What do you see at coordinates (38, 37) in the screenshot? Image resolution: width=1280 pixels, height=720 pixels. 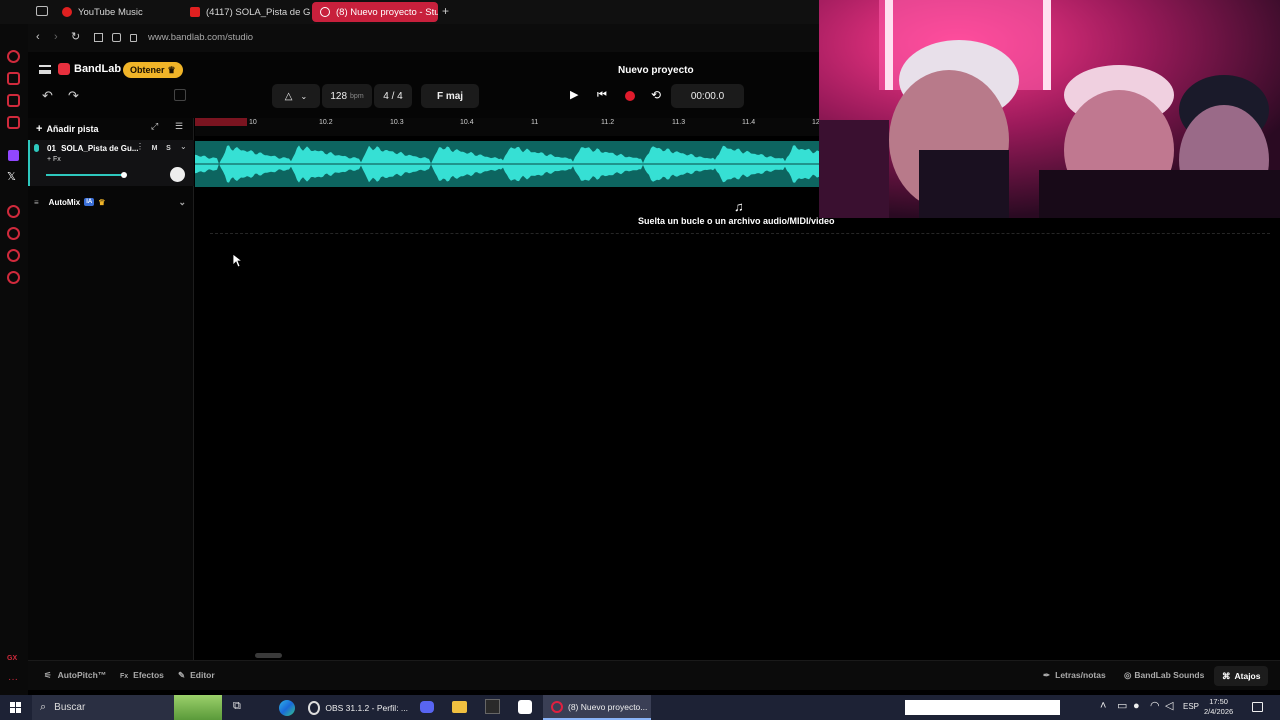 I see `back-icon: ‹` at bounding box center [38, 37].